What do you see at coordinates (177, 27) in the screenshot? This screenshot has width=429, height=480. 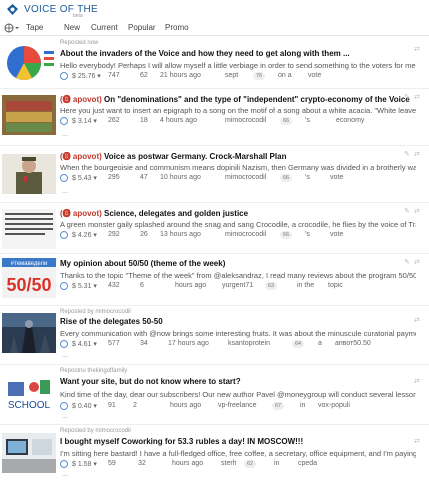 I see `tab-promo: Promo` at bounding box center [177, 27].